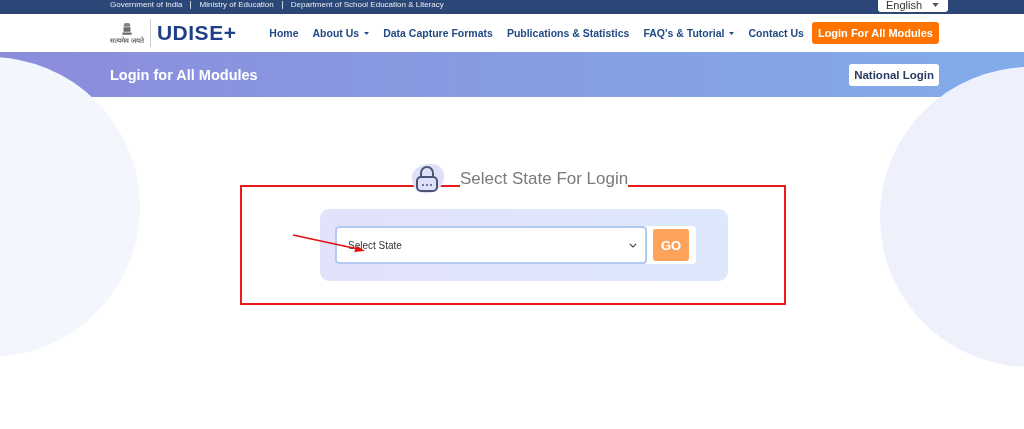  What do you see at coordinates (633, 245) in the screenshot?
I see `chevron-down-icon` at bounding box center [633, 245].